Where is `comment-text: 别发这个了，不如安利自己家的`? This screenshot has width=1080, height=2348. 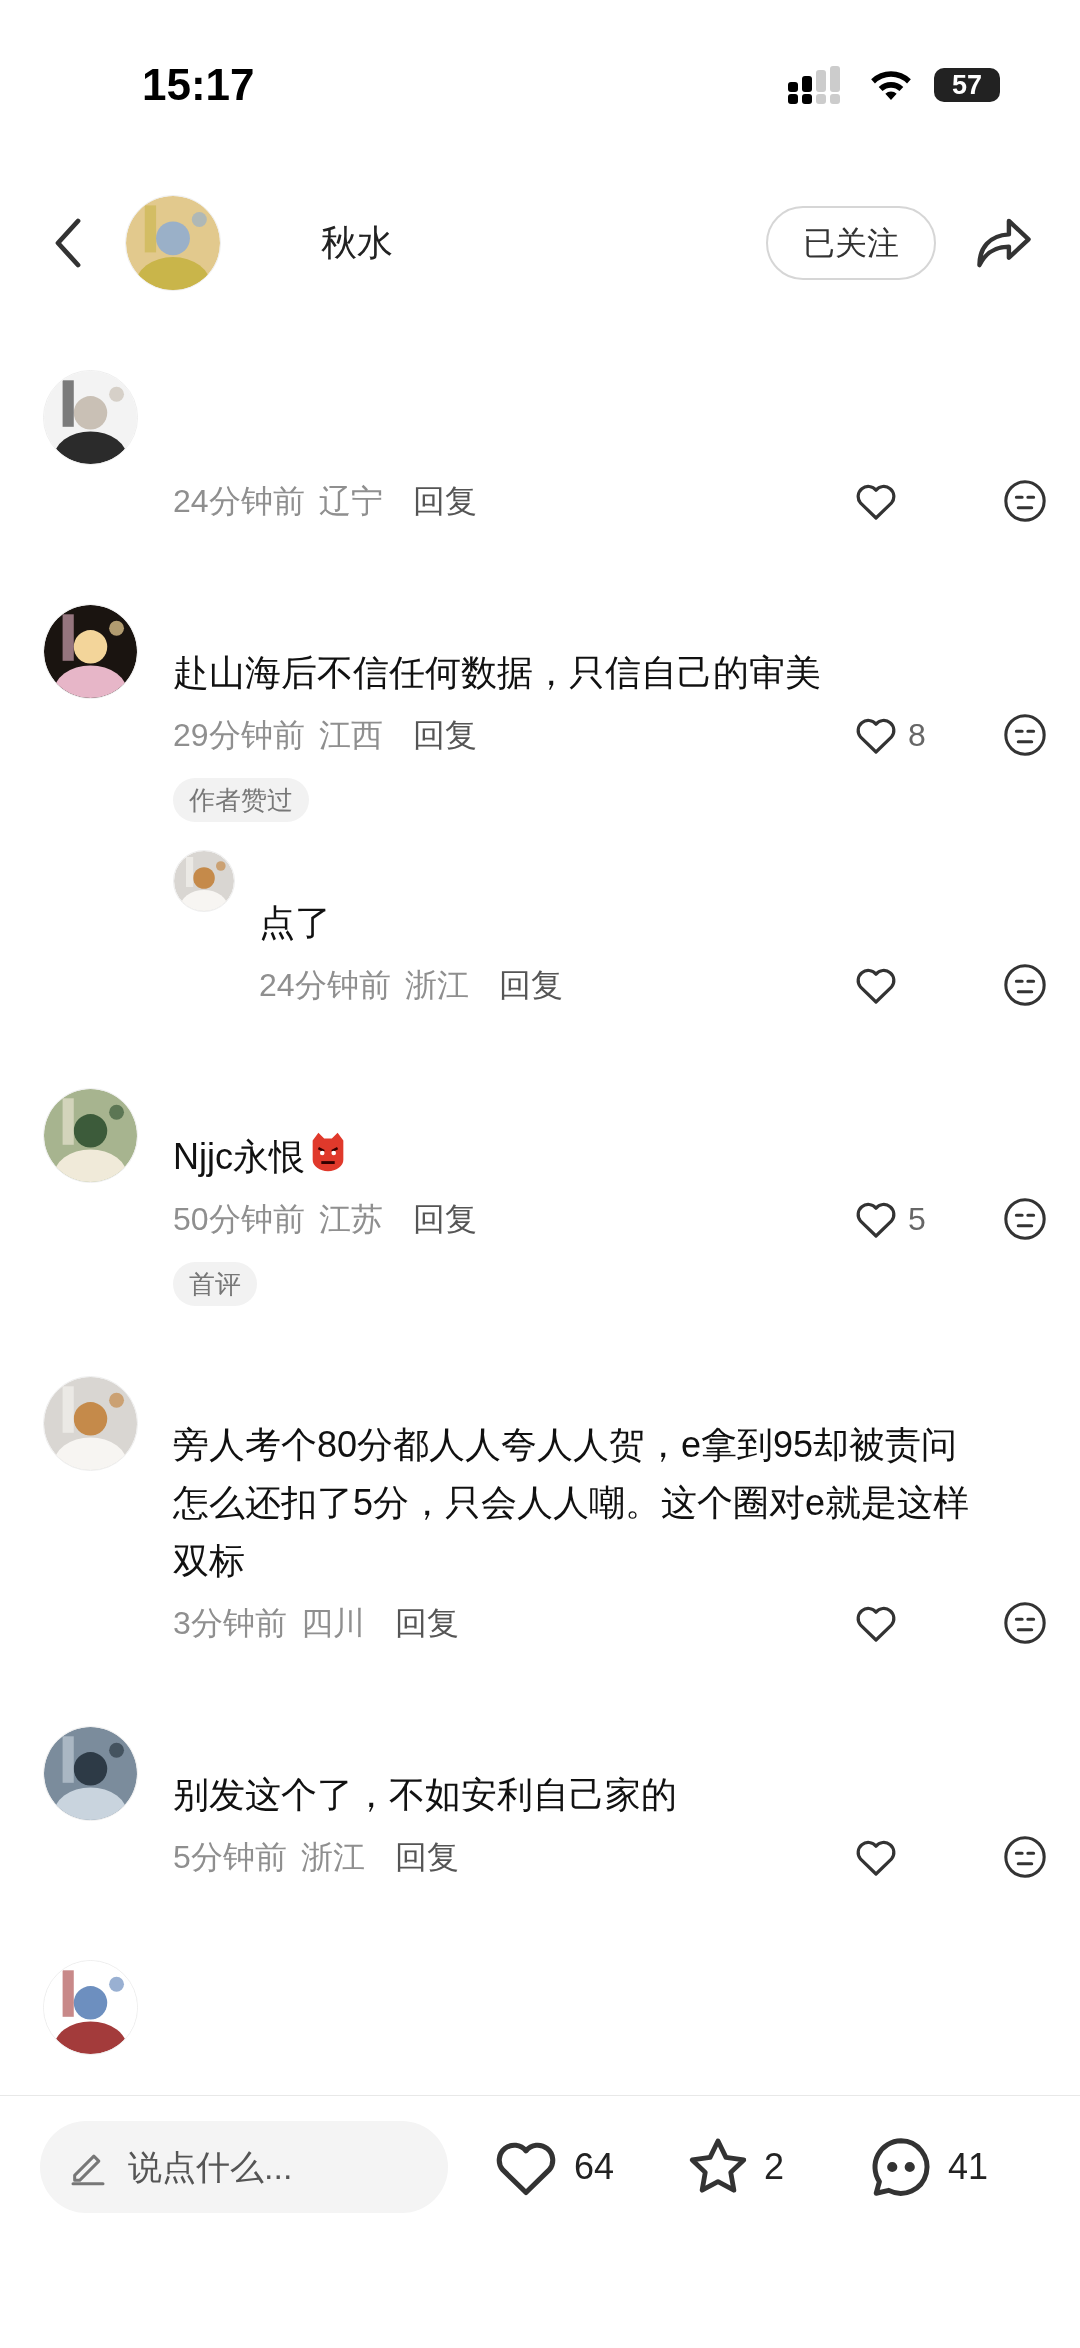
comment-text: 别发这个了，不如安利自己家的 is located at coordinates (425, 1795).